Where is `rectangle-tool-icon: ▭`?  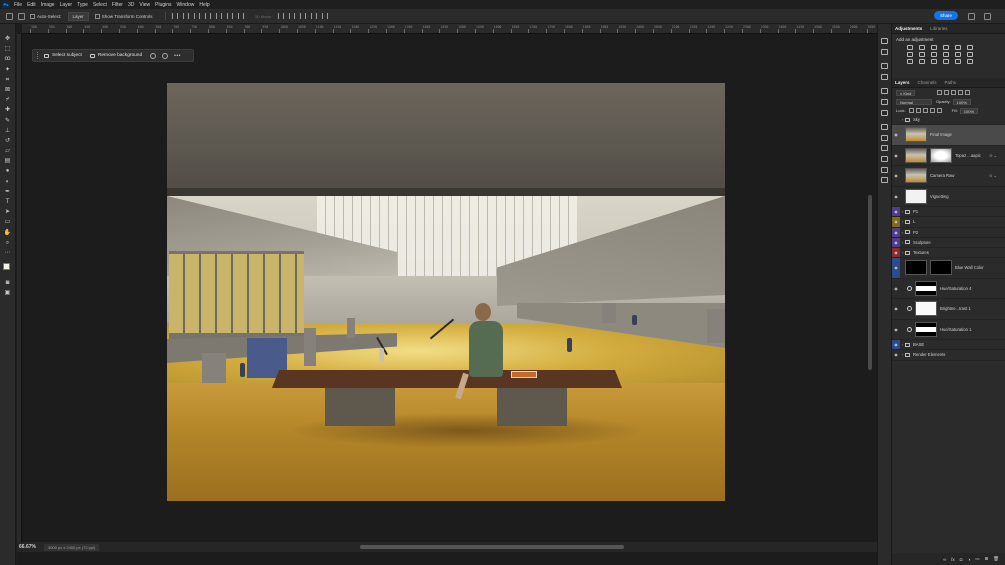 rectangle-tool-icon: ▭ is located at coordinates (8, 222).